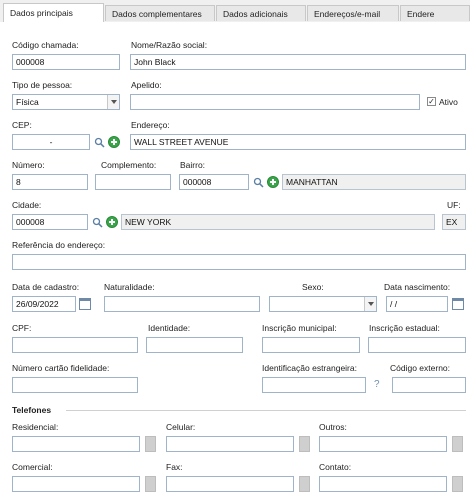 Image resolution: width=470 pixels, height=499 pixels. I want to click on bairro-code-input: 000008, so click(214, 182).